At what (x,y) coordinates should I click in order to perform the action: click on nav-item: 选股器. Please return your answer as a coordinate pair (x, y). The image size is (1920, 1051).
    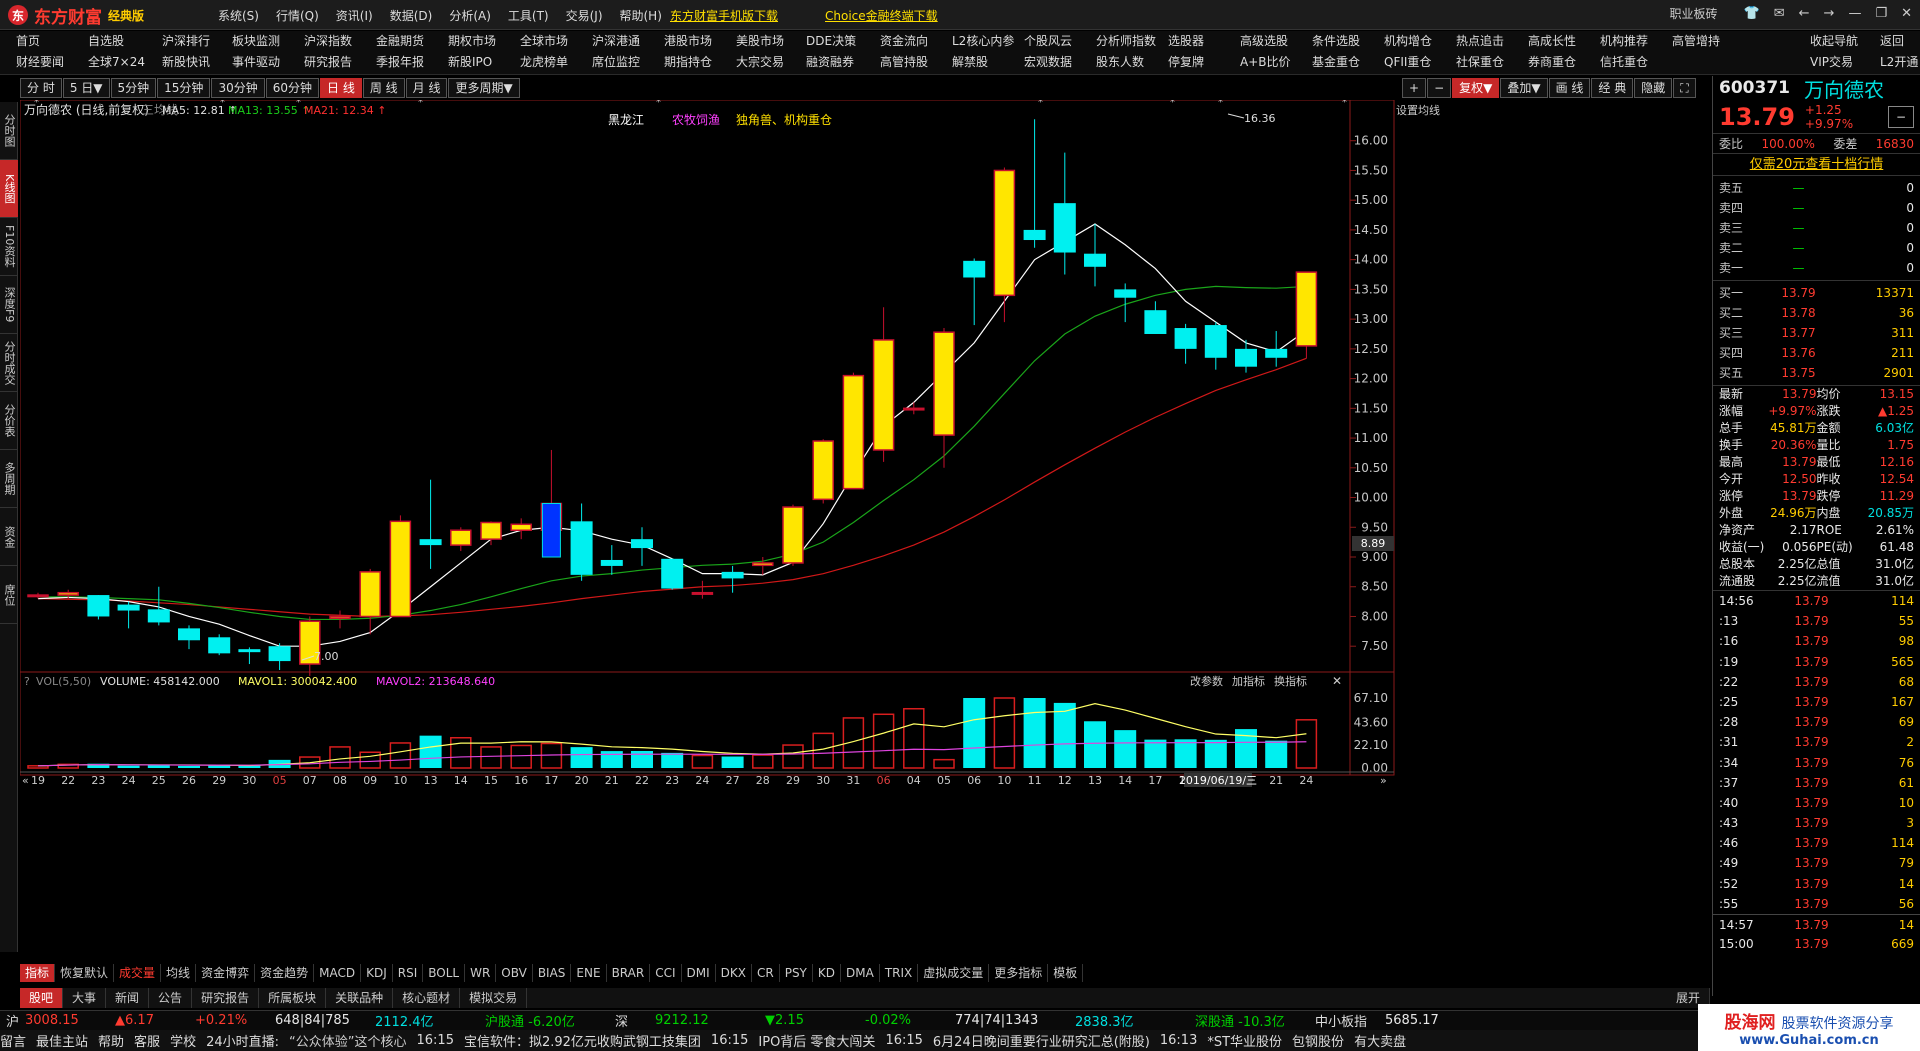
    Looking at the image, I should click on (1186, 41).